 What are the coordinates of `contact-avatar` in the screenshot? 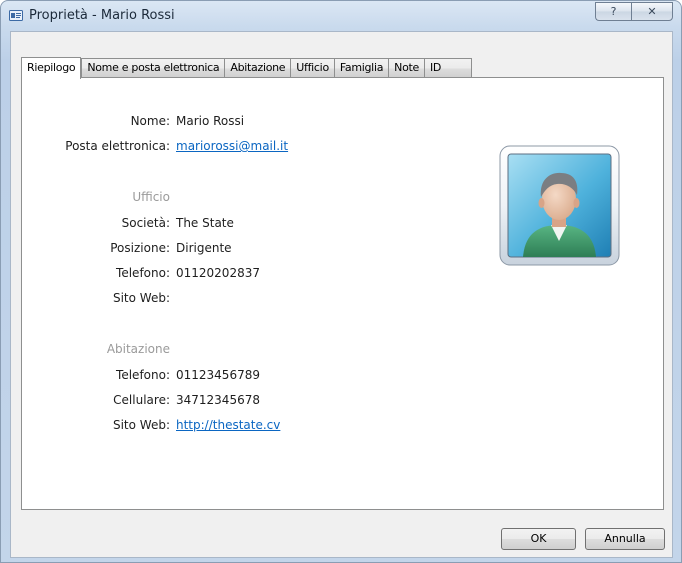 It's located at (559, 205).